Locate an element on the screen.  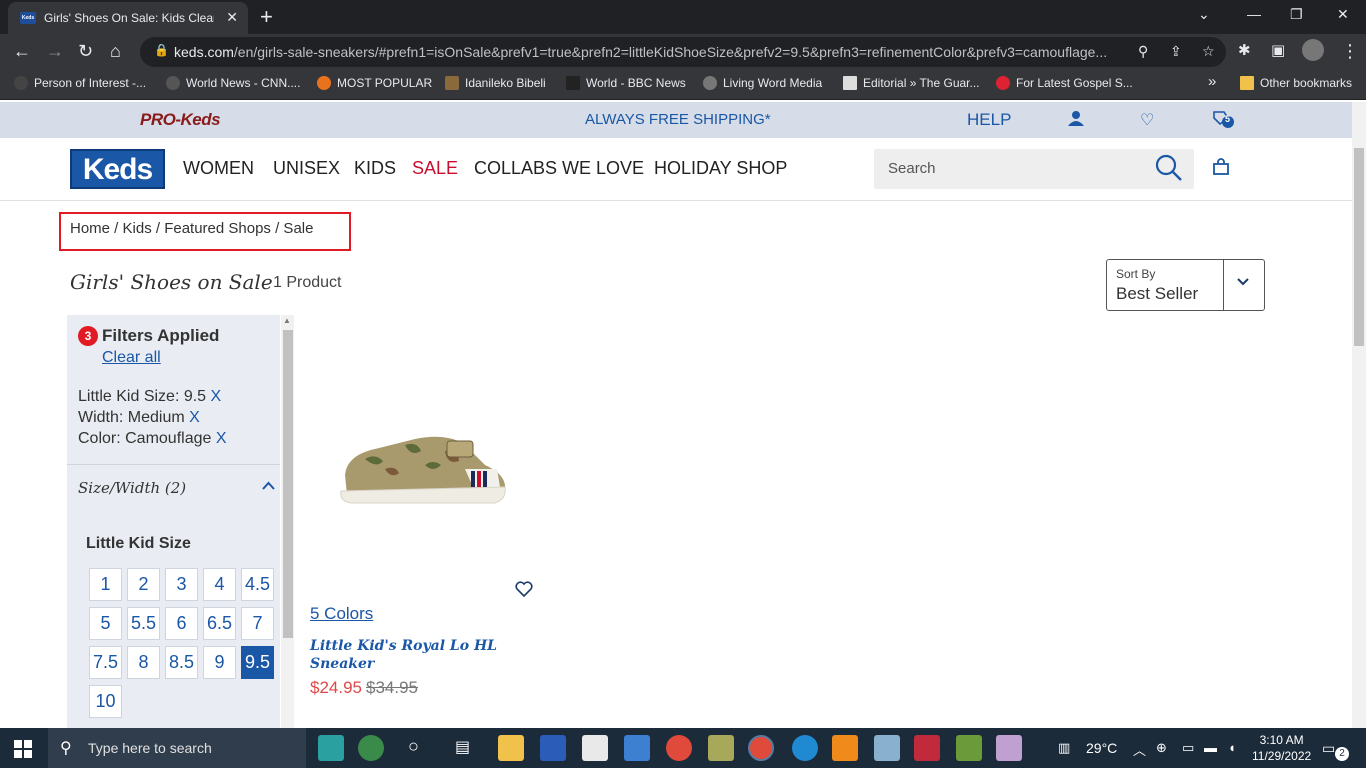
size-option: 6.5 is located at coordinates (219, 623).